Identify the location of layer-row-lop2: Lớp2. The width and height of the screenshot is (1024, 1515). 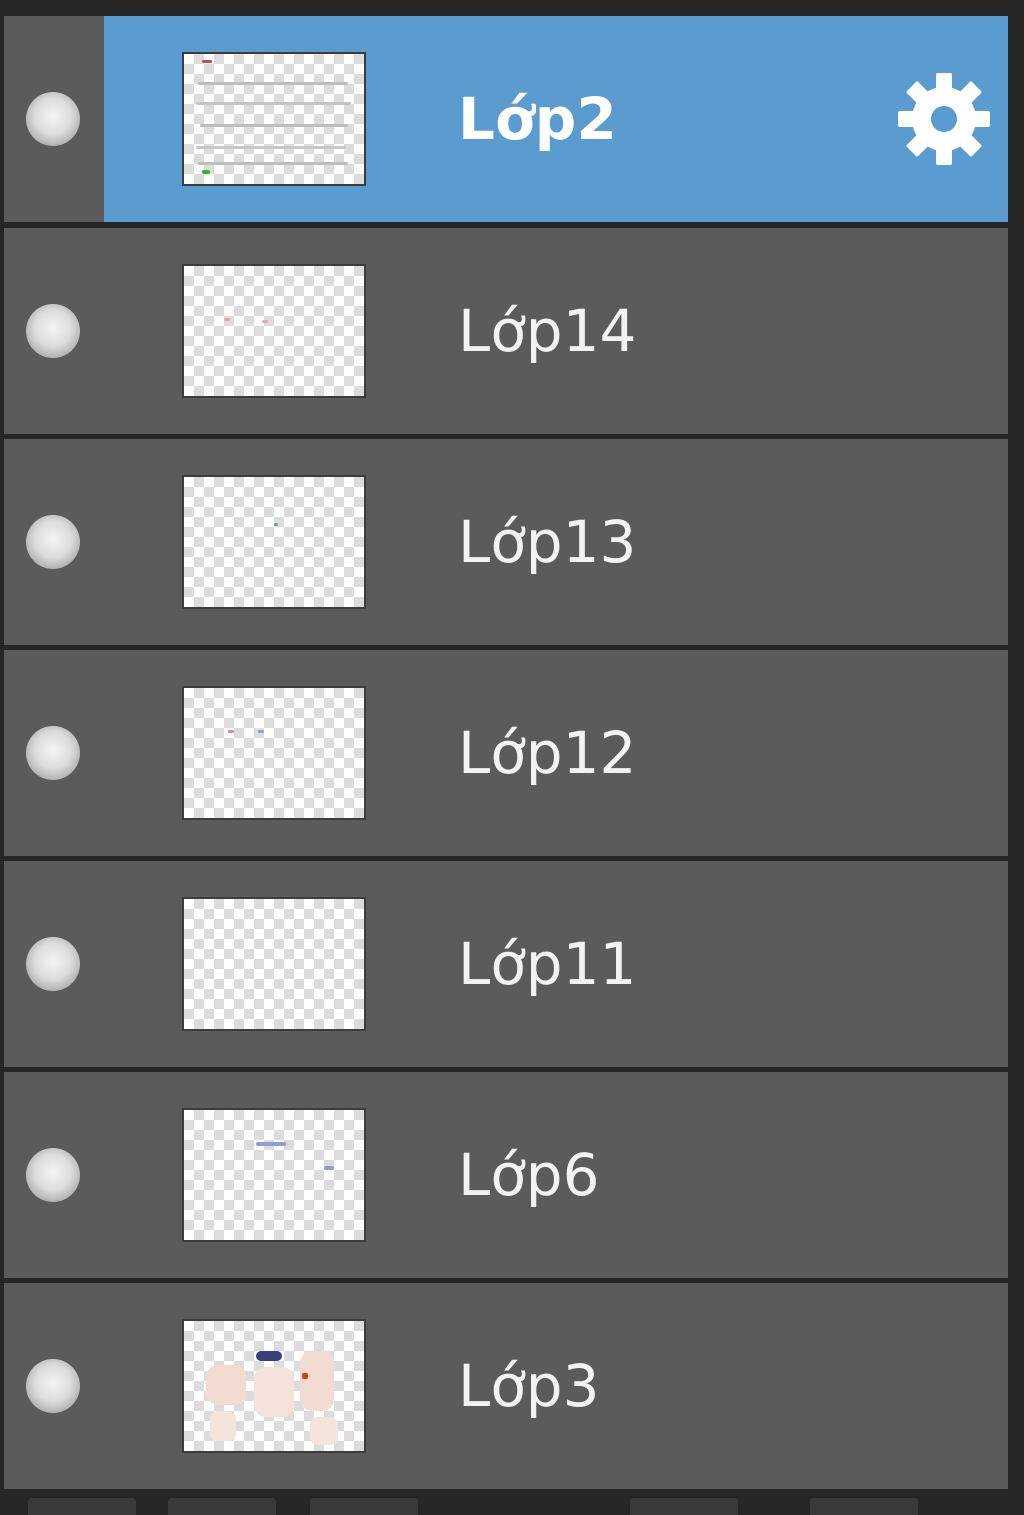
(506, 119).